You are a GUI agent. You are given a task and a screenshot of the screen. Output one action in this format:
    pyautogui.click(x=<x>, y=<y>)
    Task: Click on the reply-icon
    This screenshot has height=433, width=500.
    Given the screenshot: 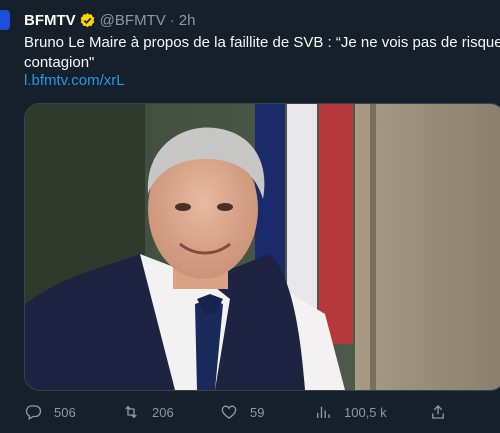 What is the action you would take?
    pyautogui.click(x=33, y=412)
    